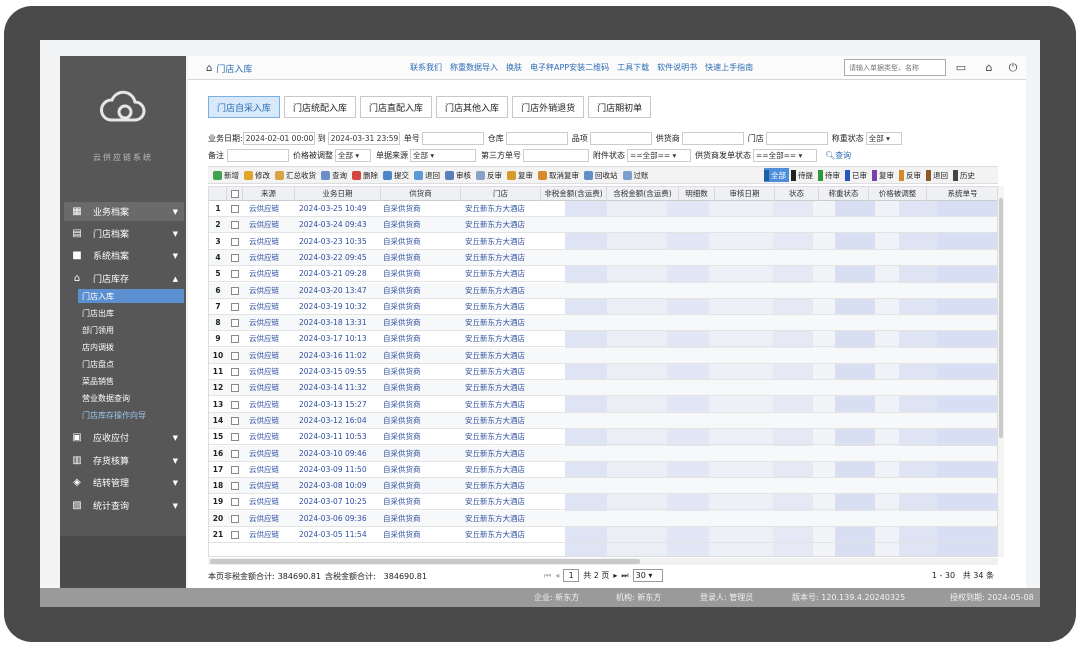 Image resolution: width=1080 pixels, height=648 pixels. I want to click on date-cell: 2024-03-08 10:09, so click(340, 486).